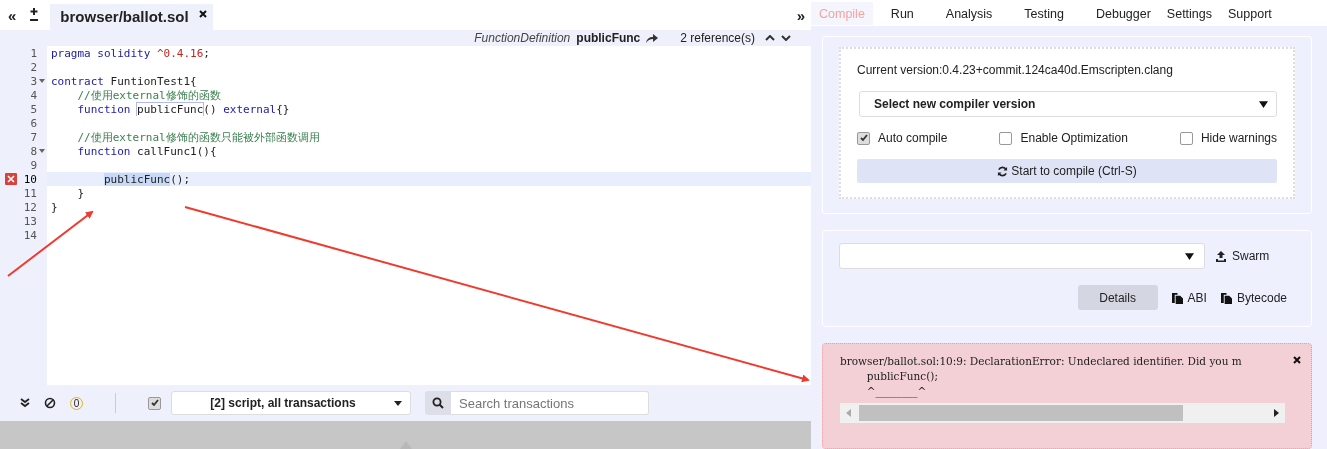  Describe the element at coordinates (33, 53) in the screenshot. I see `line-number: 1` at that location.